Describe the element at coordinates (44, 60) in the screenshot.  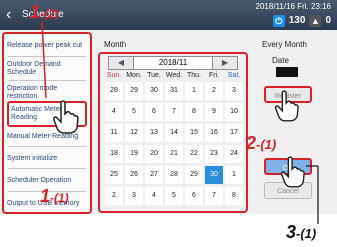
I see `leader-line` at that location.